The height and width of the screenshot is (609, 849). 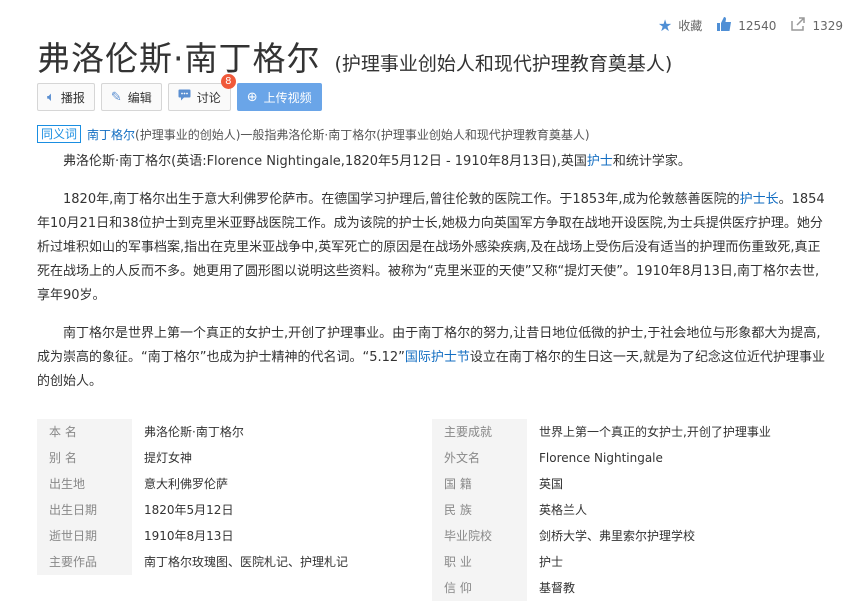 I want to click on info-label: 信 仰, so click(x=479, y=588).